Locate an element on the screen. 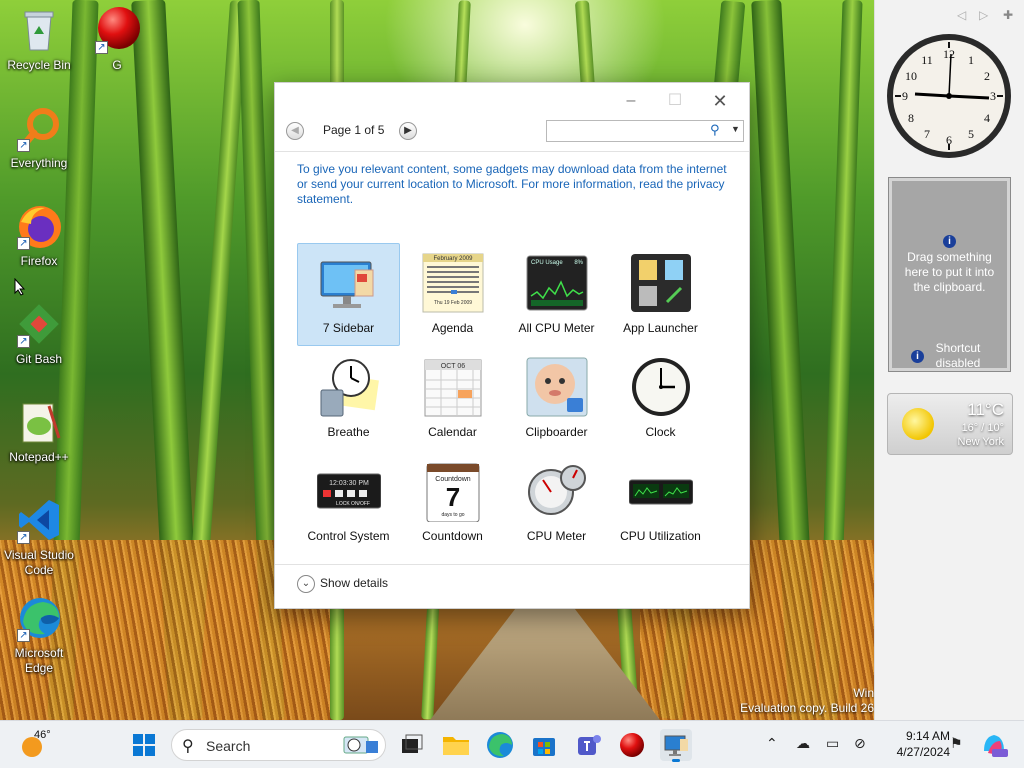 This screenshot has height=768, width=1024. desktop-icon-g: ↗ G is located at coordinates (117, 39).